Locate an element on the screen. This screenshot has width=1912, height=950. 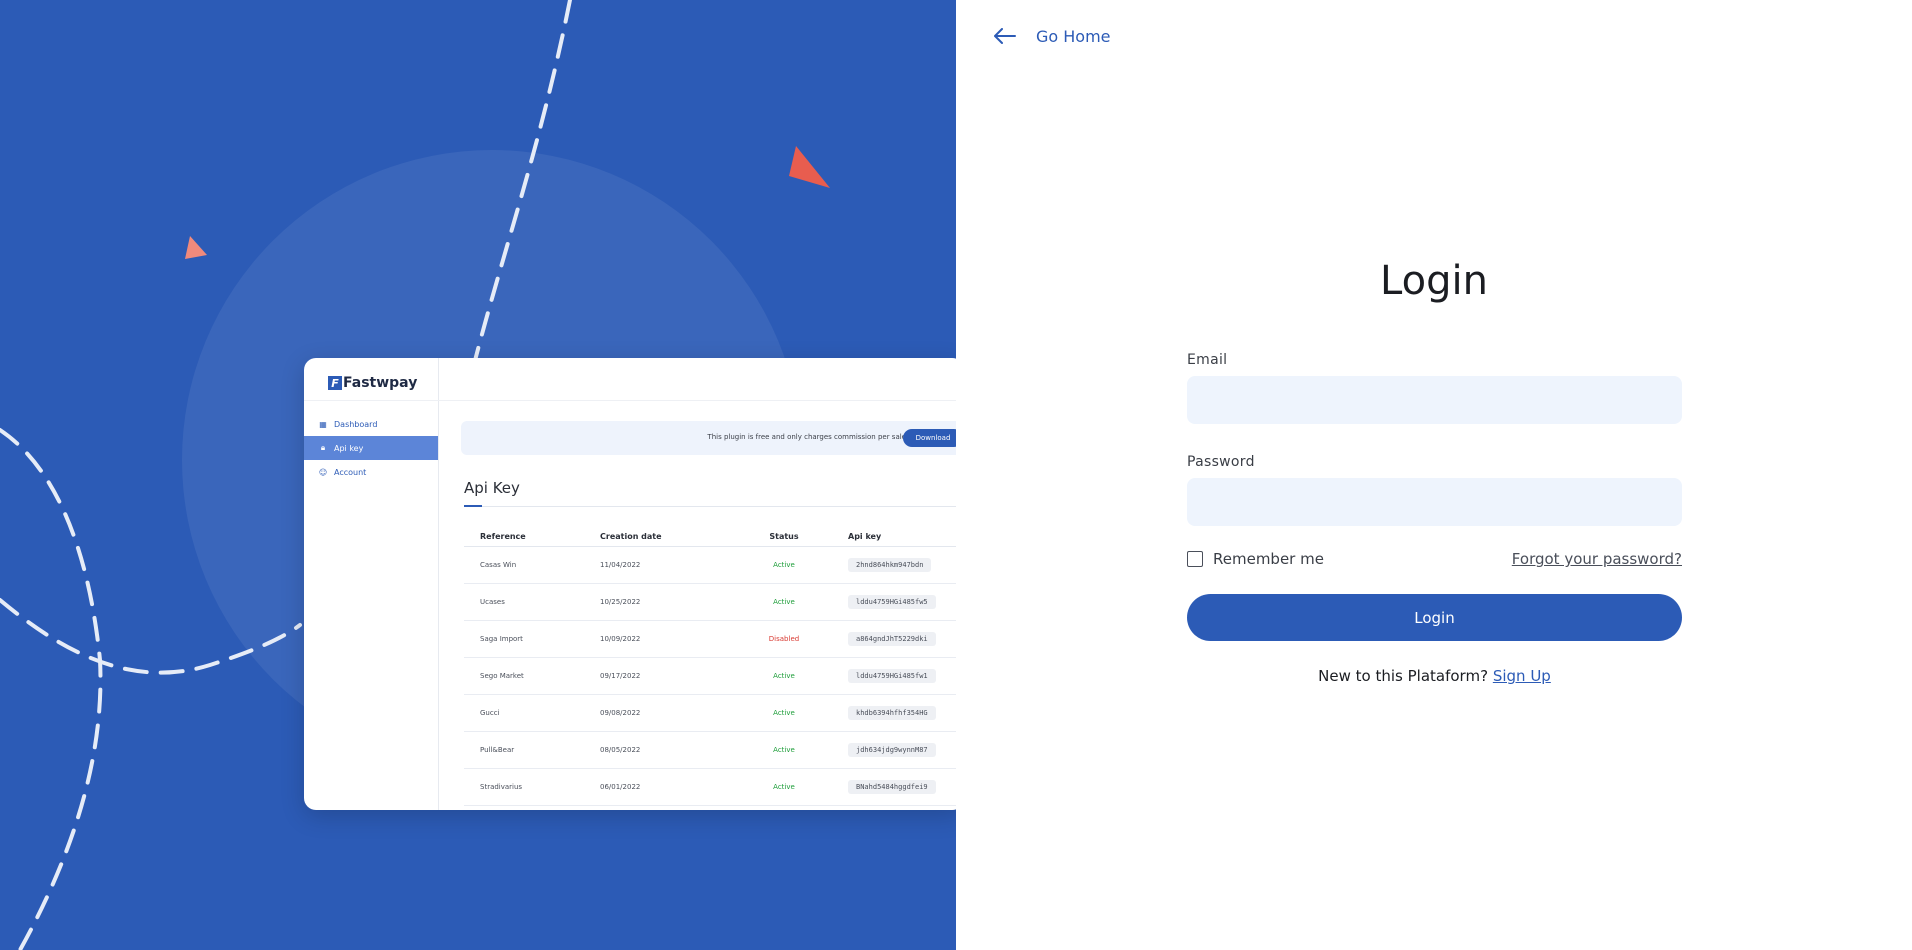
login-options: Remember me Forgot your password? is located at coordinates (1434, 559).